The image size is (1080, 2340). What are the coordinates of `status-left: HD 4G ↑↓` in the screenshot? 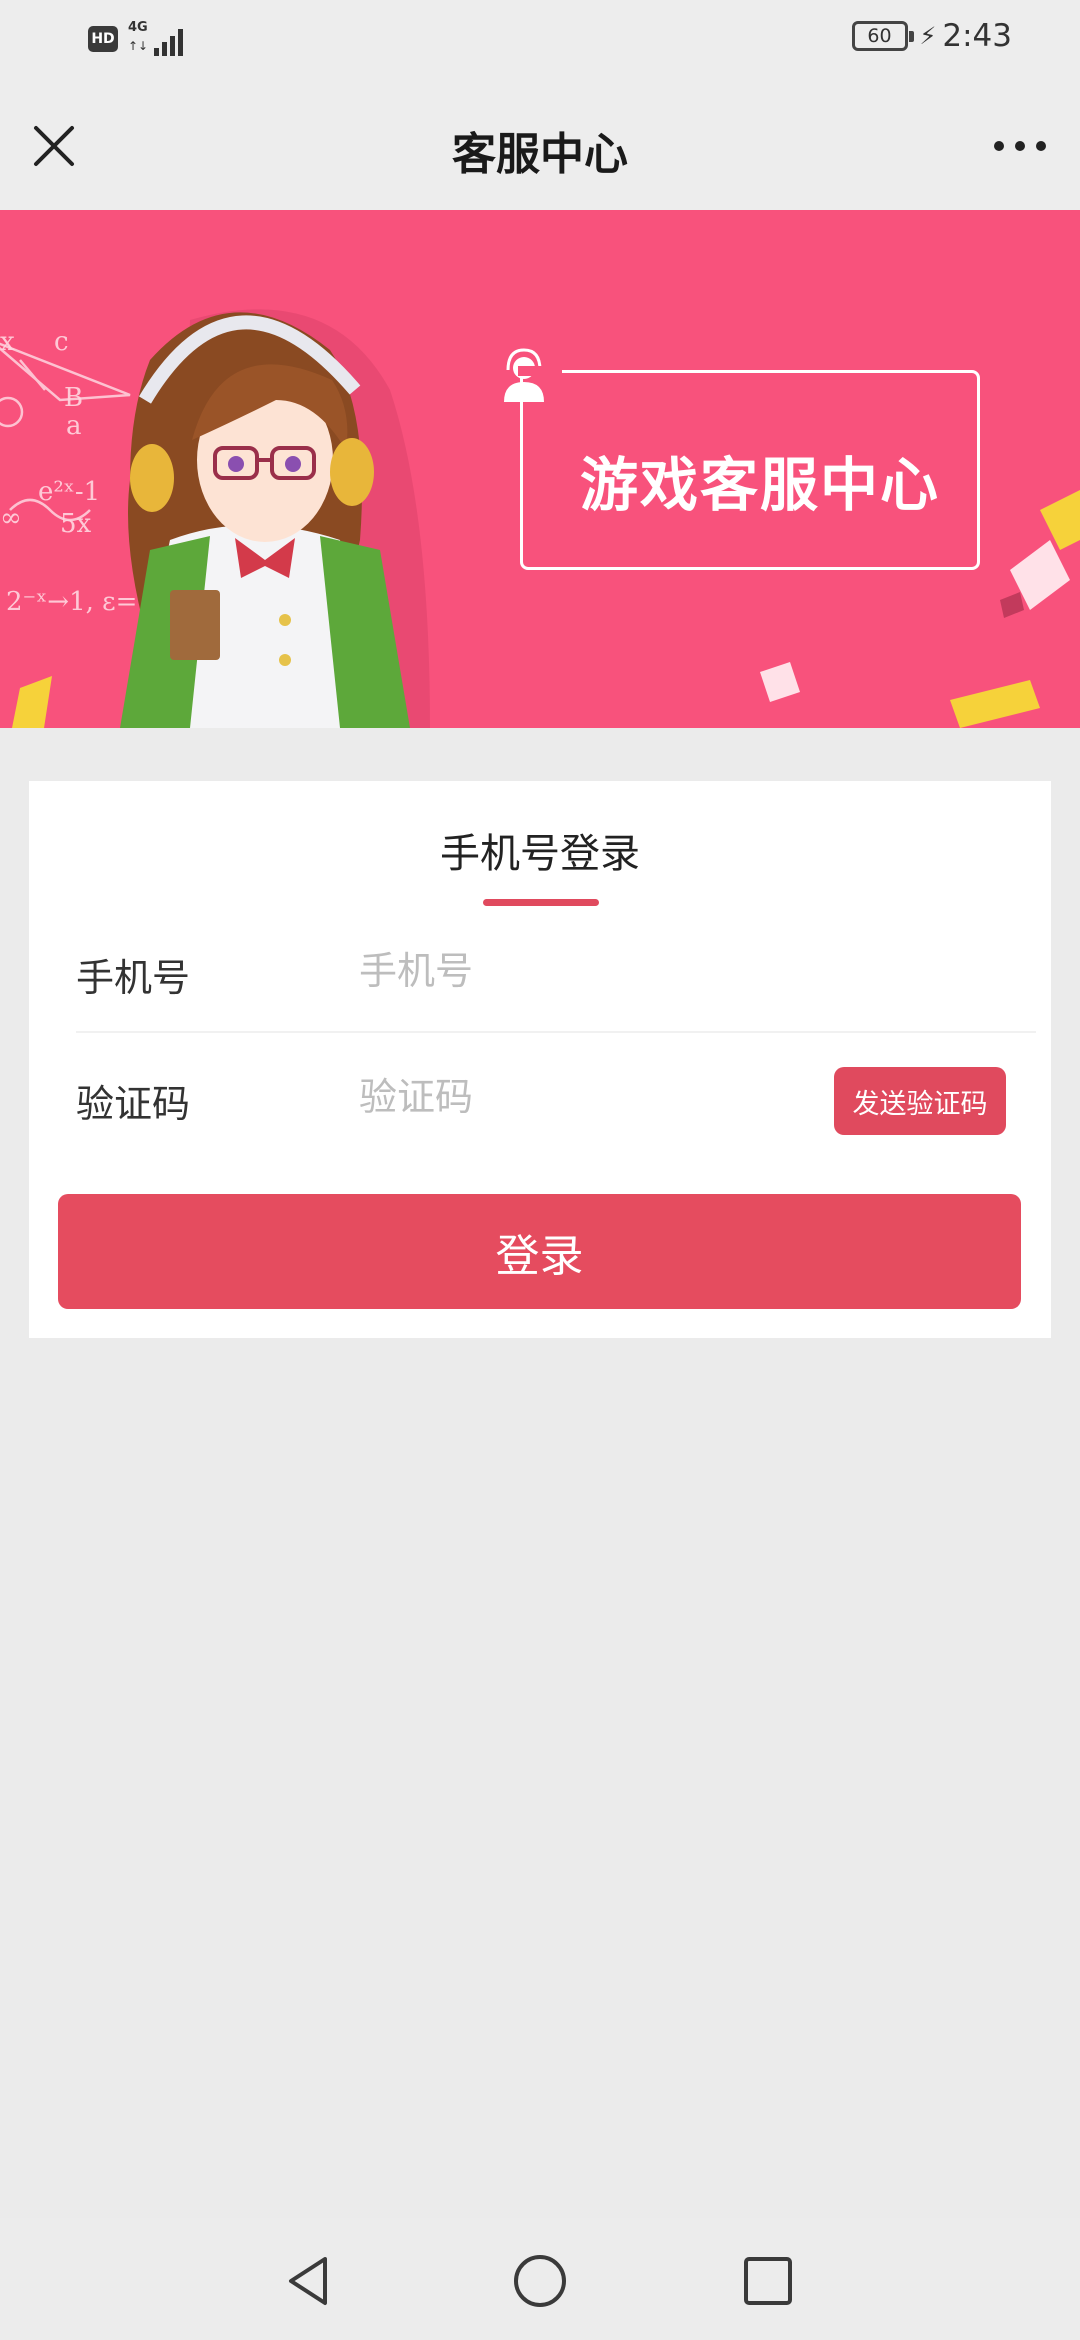 It's located at (136, 38).